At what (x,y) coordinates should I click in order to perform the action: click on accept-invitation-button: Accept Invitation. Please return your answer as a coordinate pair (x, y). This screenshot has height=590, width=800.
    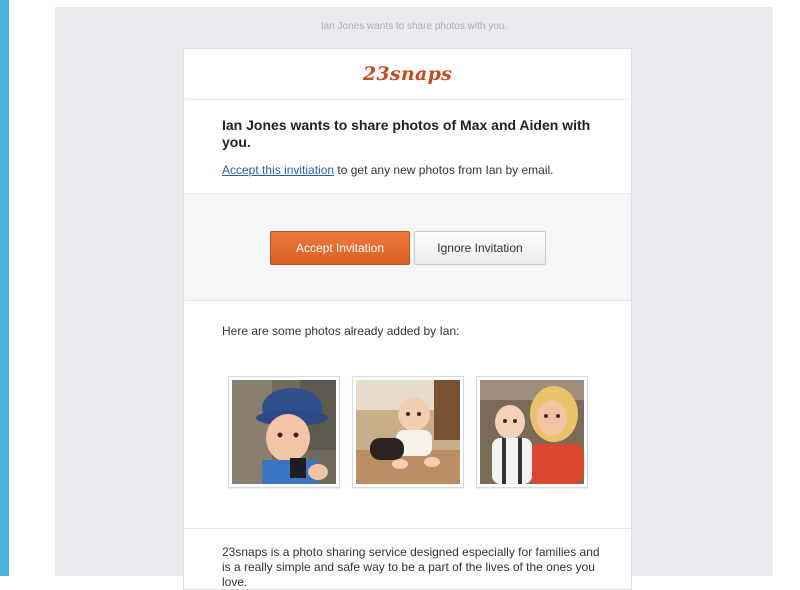
    Looking at the image, I should click on (340, 248).